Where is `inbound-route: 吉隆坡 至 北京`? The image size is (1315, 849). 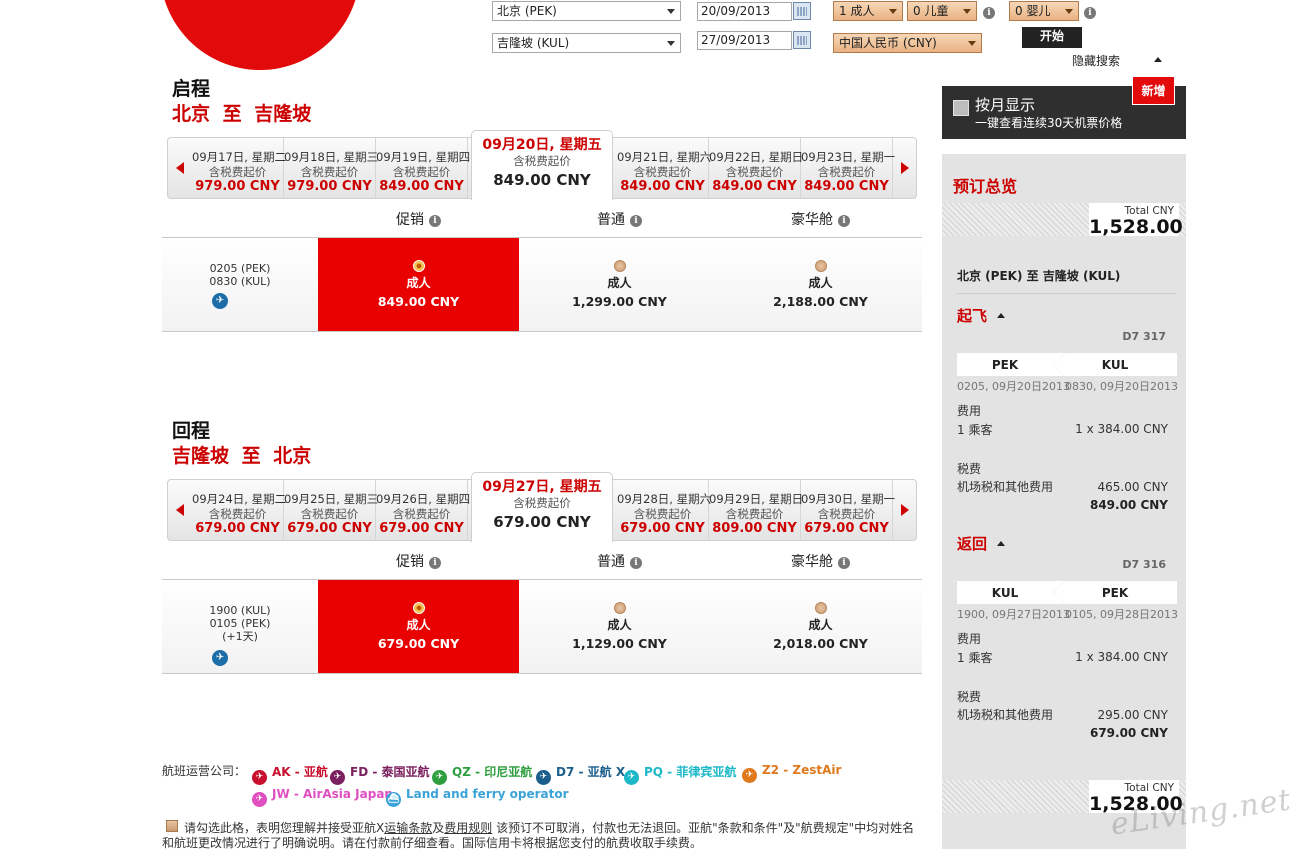 inbound-route: 吉隆坡 至 北京 is located at coordinates (242, 456).